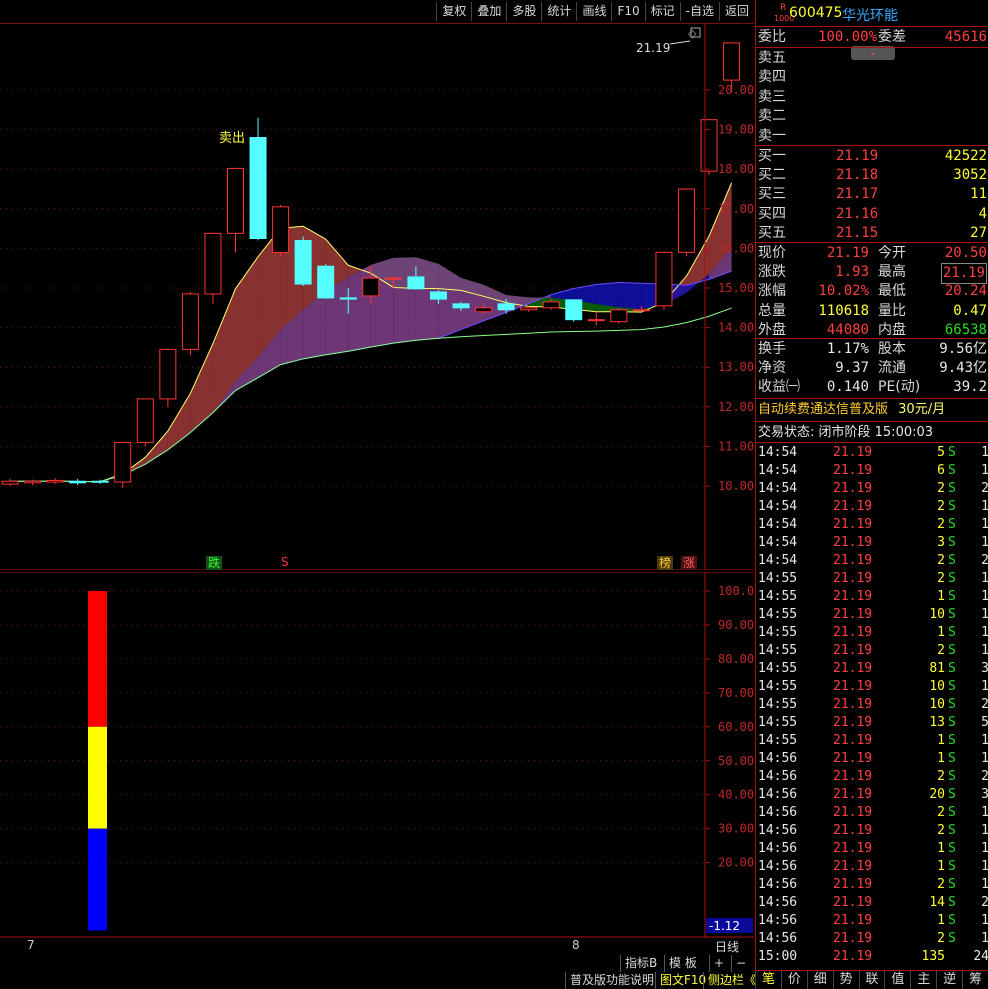 This screenshot has width=988, height=989. I want to click on toolbar-btn-2: 多股, so click(523, 11).